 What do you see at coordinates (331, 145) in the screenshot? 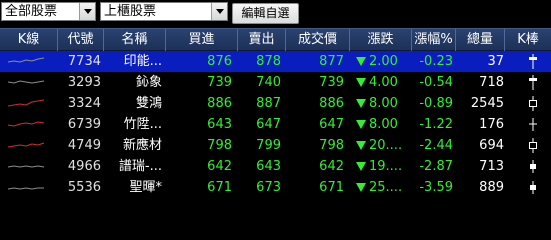
I see `last-price: 798` at bounding box center [331, 145].